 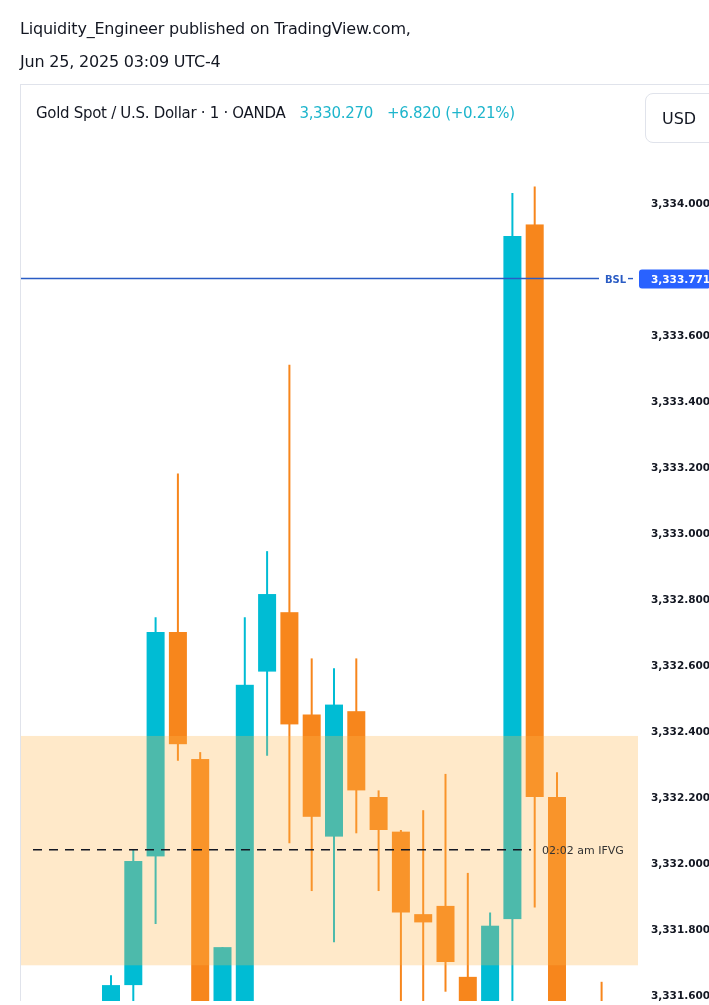 I want to click on price-axis-label: 3,332.200, so click(x=680, y=797).